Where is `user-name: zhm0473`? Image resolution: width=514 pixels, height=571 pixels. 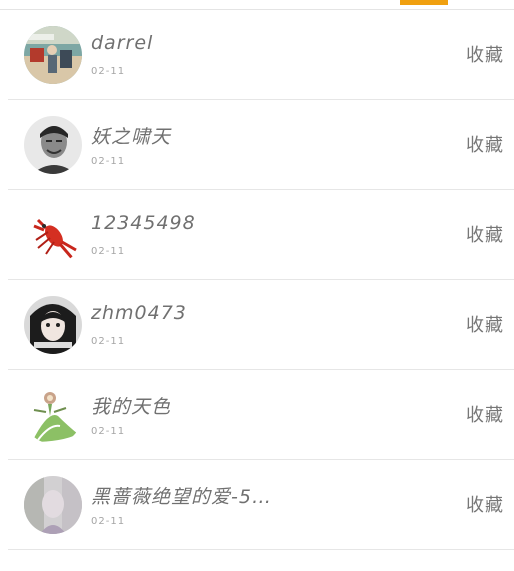
user-name: zhm0473 is located at coordinates (139, 313).